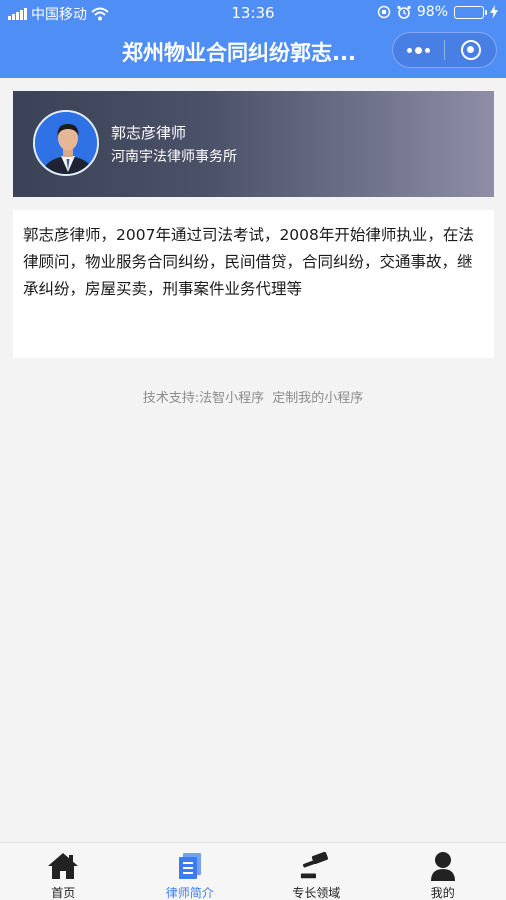 Image resolution: width=506 pixels, height=900 pixels. I want to click on tab-label-home: 首页, so click(63, 893).